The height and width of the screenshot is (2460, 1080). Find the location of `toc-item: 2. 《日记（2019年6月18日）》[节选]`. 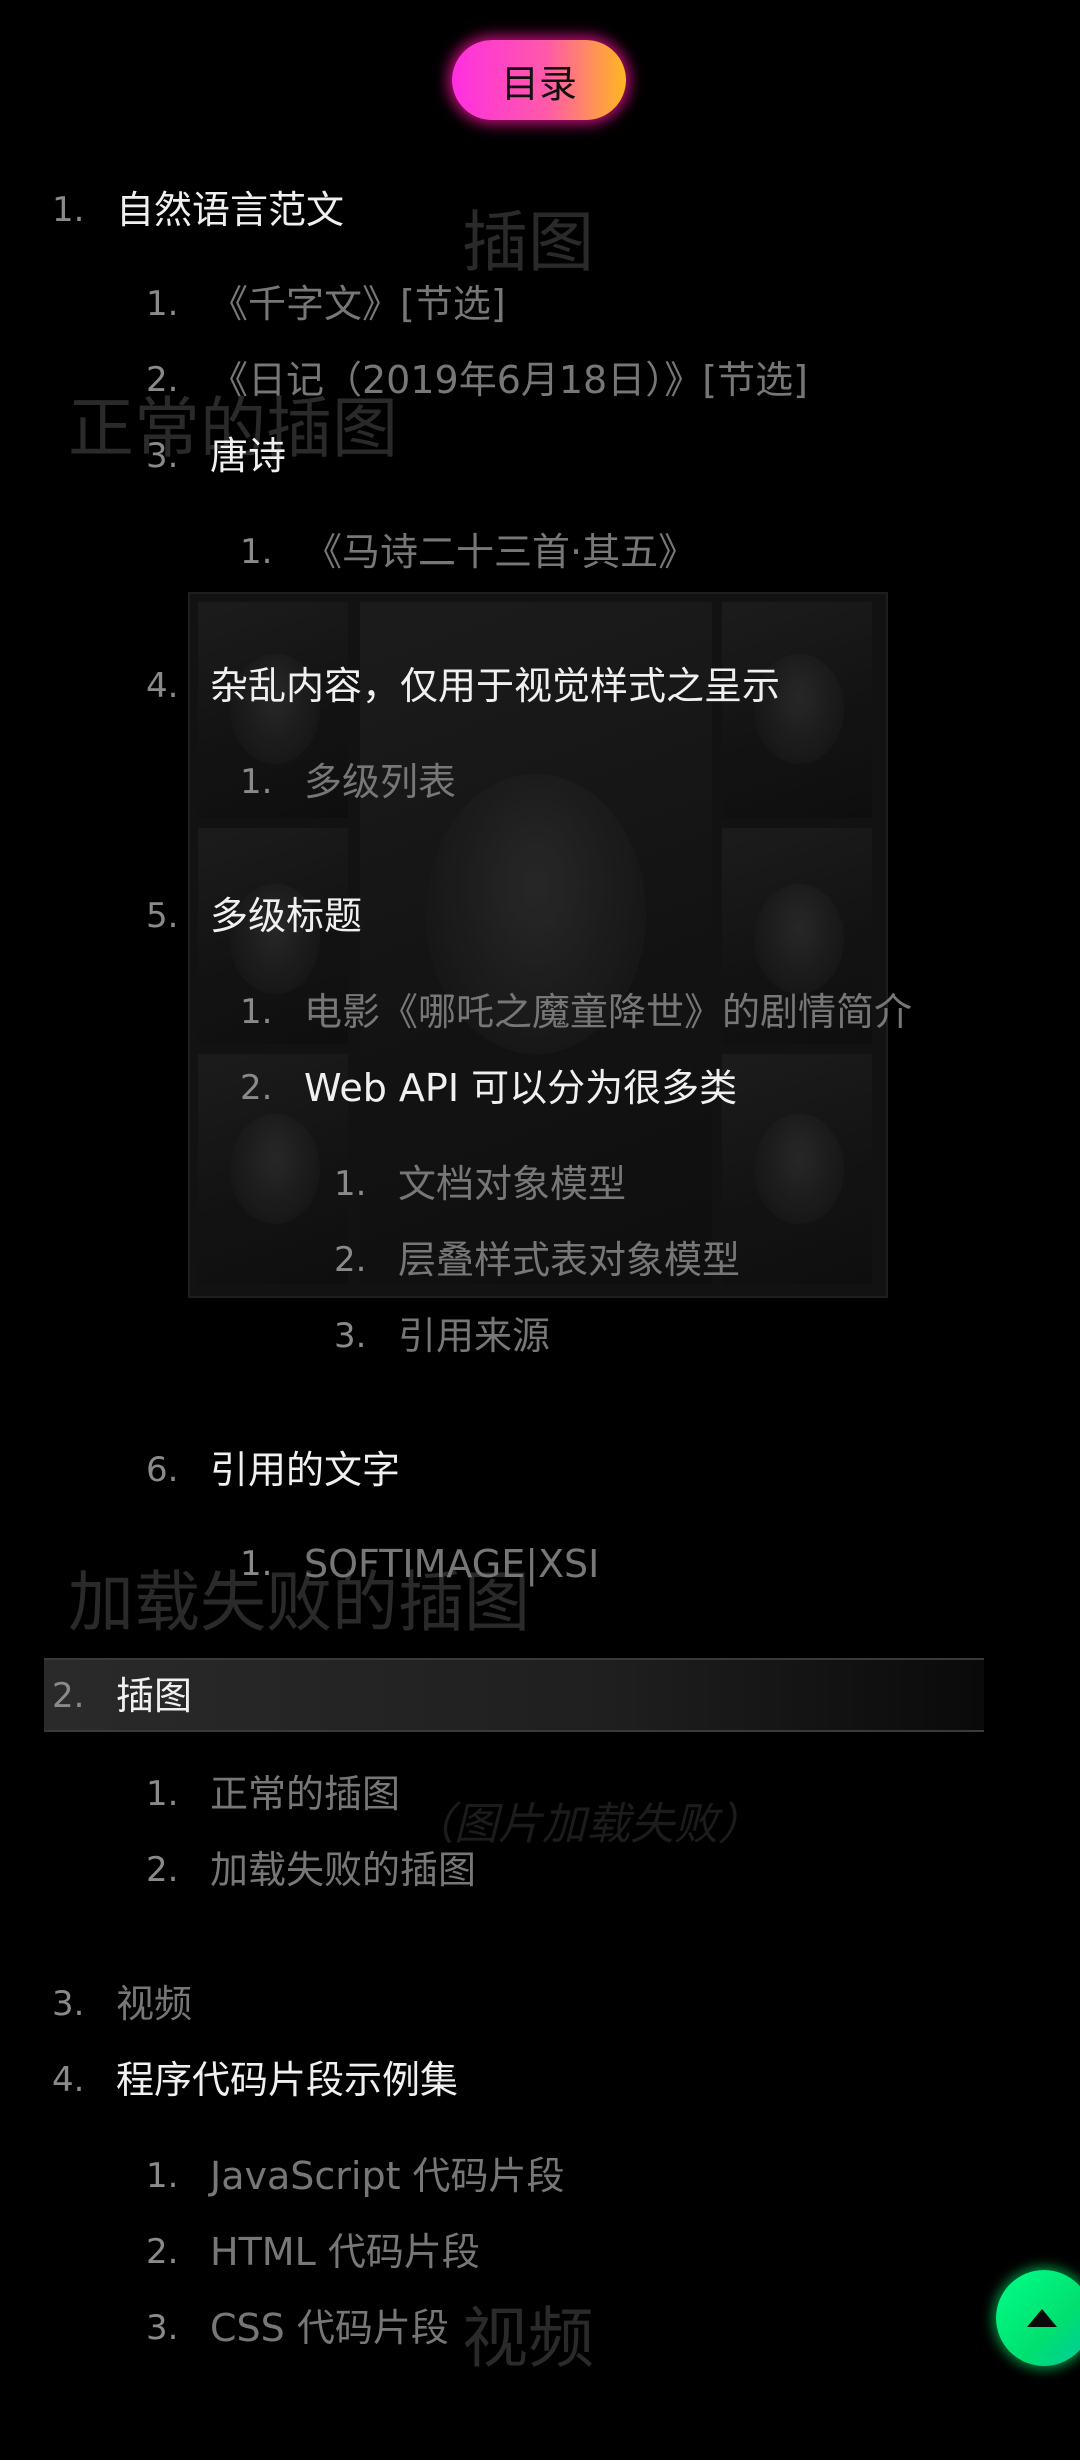

toc-item: 2. 《日记（2019年6月18日）》[节选] is located at coordinates (477, 380).